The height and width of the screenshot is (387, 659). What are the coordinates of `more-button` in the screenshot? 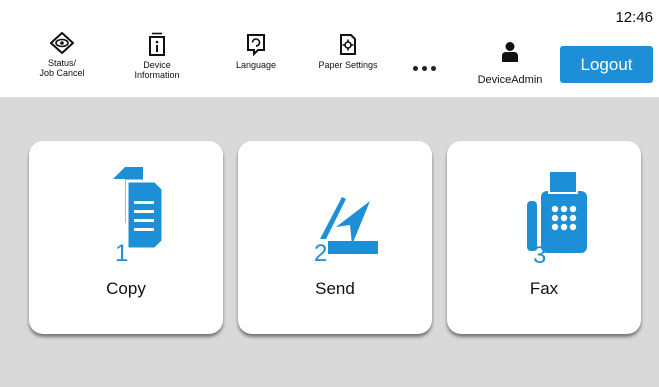 It's located at (428, 64).